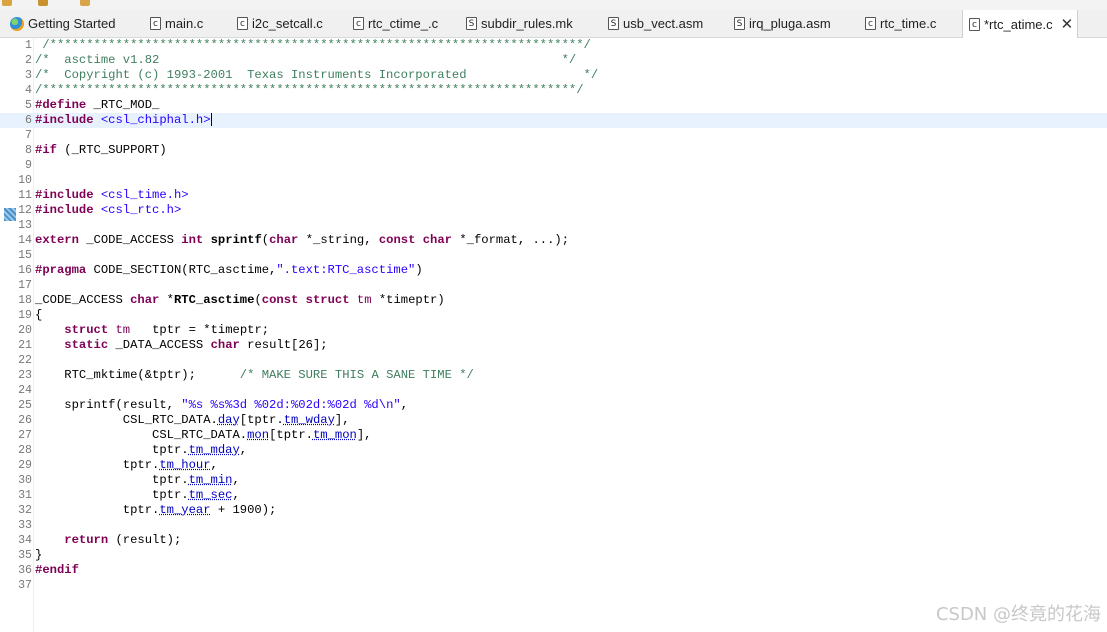 Image resolution: width=1107 pixels, height=632 pixels. Describe the element at coordinates (25, 195) in the screenshot. I see `line-number: 11` at that location.